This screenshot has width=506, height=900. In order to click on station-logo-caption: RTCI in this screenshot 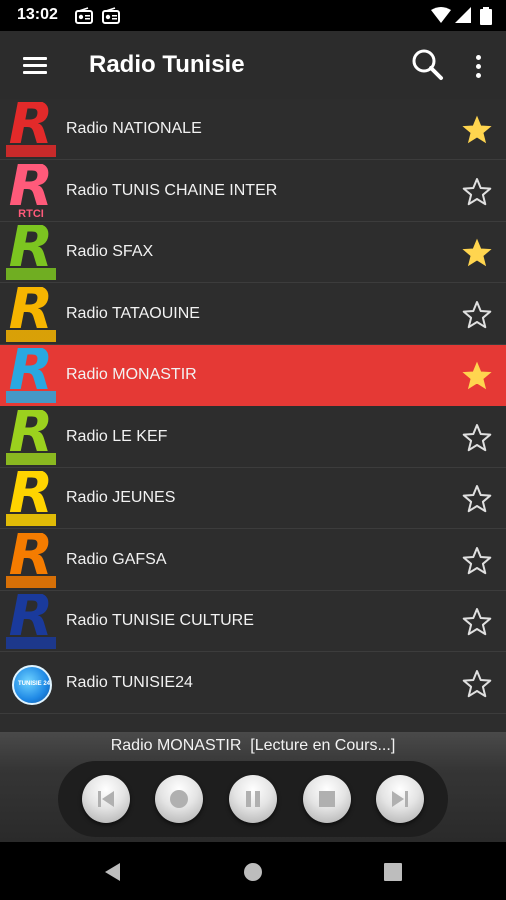, I will do `click(31, 213)`.